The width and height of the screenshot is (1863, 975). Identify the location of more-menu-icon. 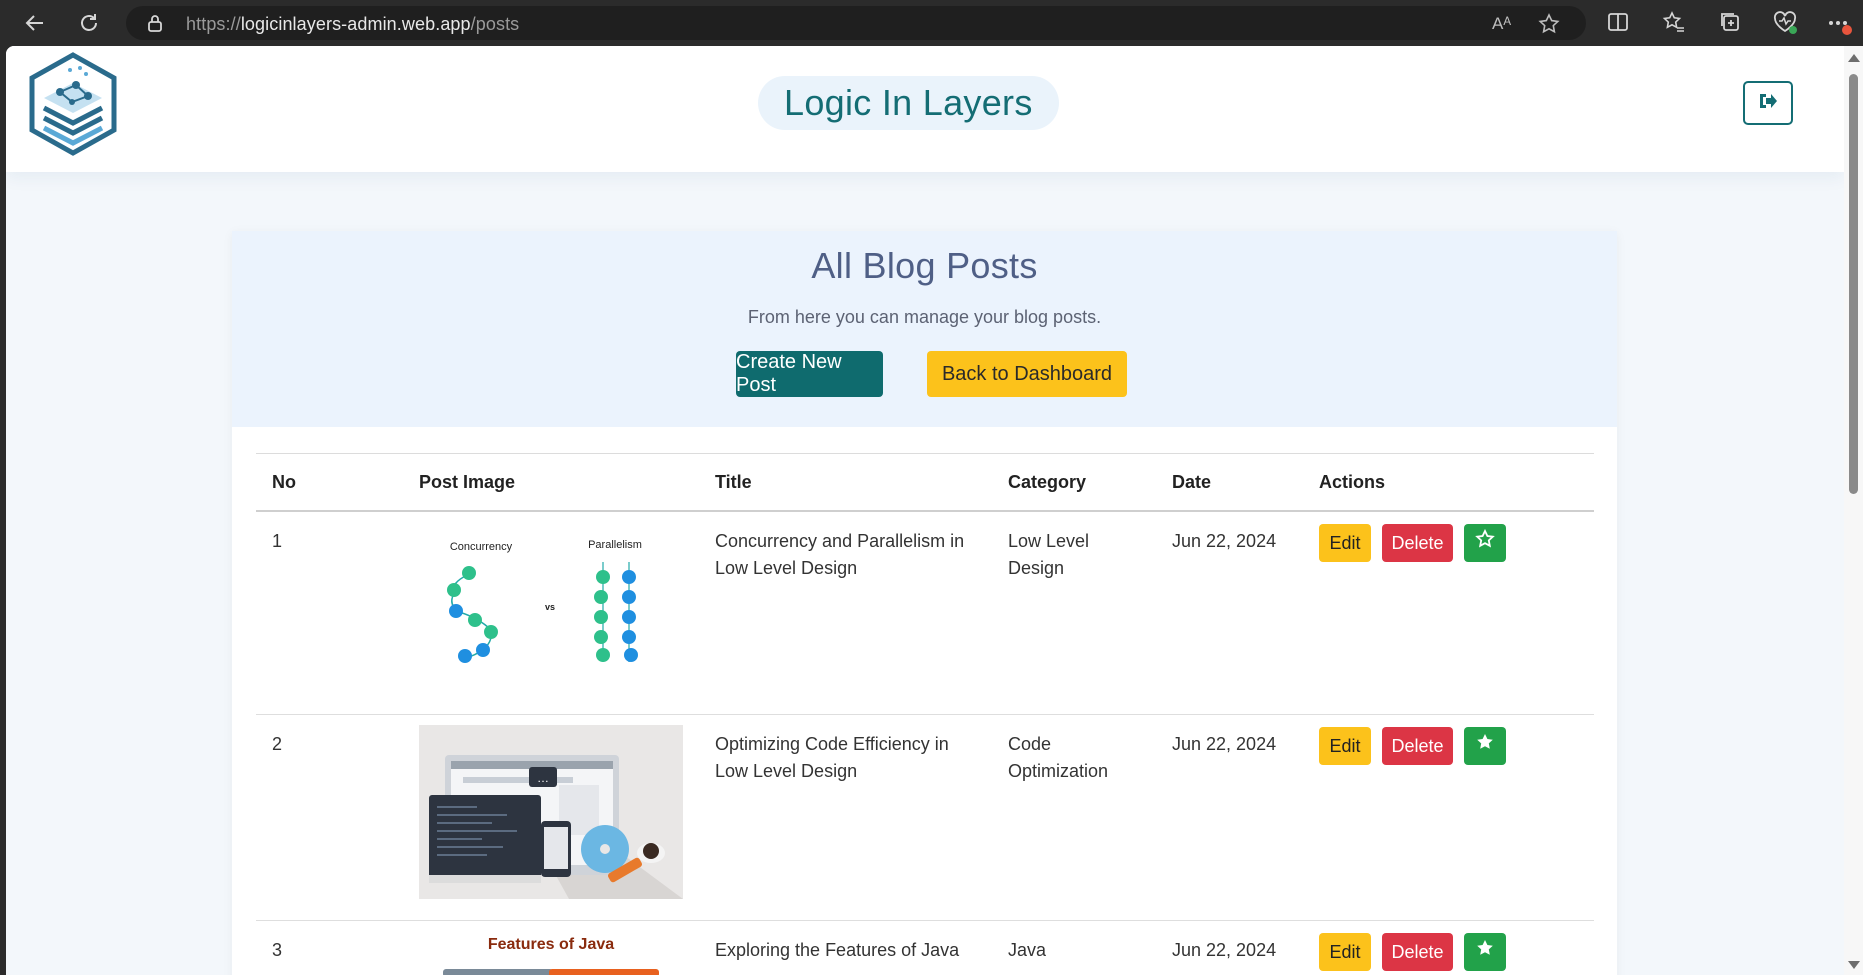
(1839, 23).